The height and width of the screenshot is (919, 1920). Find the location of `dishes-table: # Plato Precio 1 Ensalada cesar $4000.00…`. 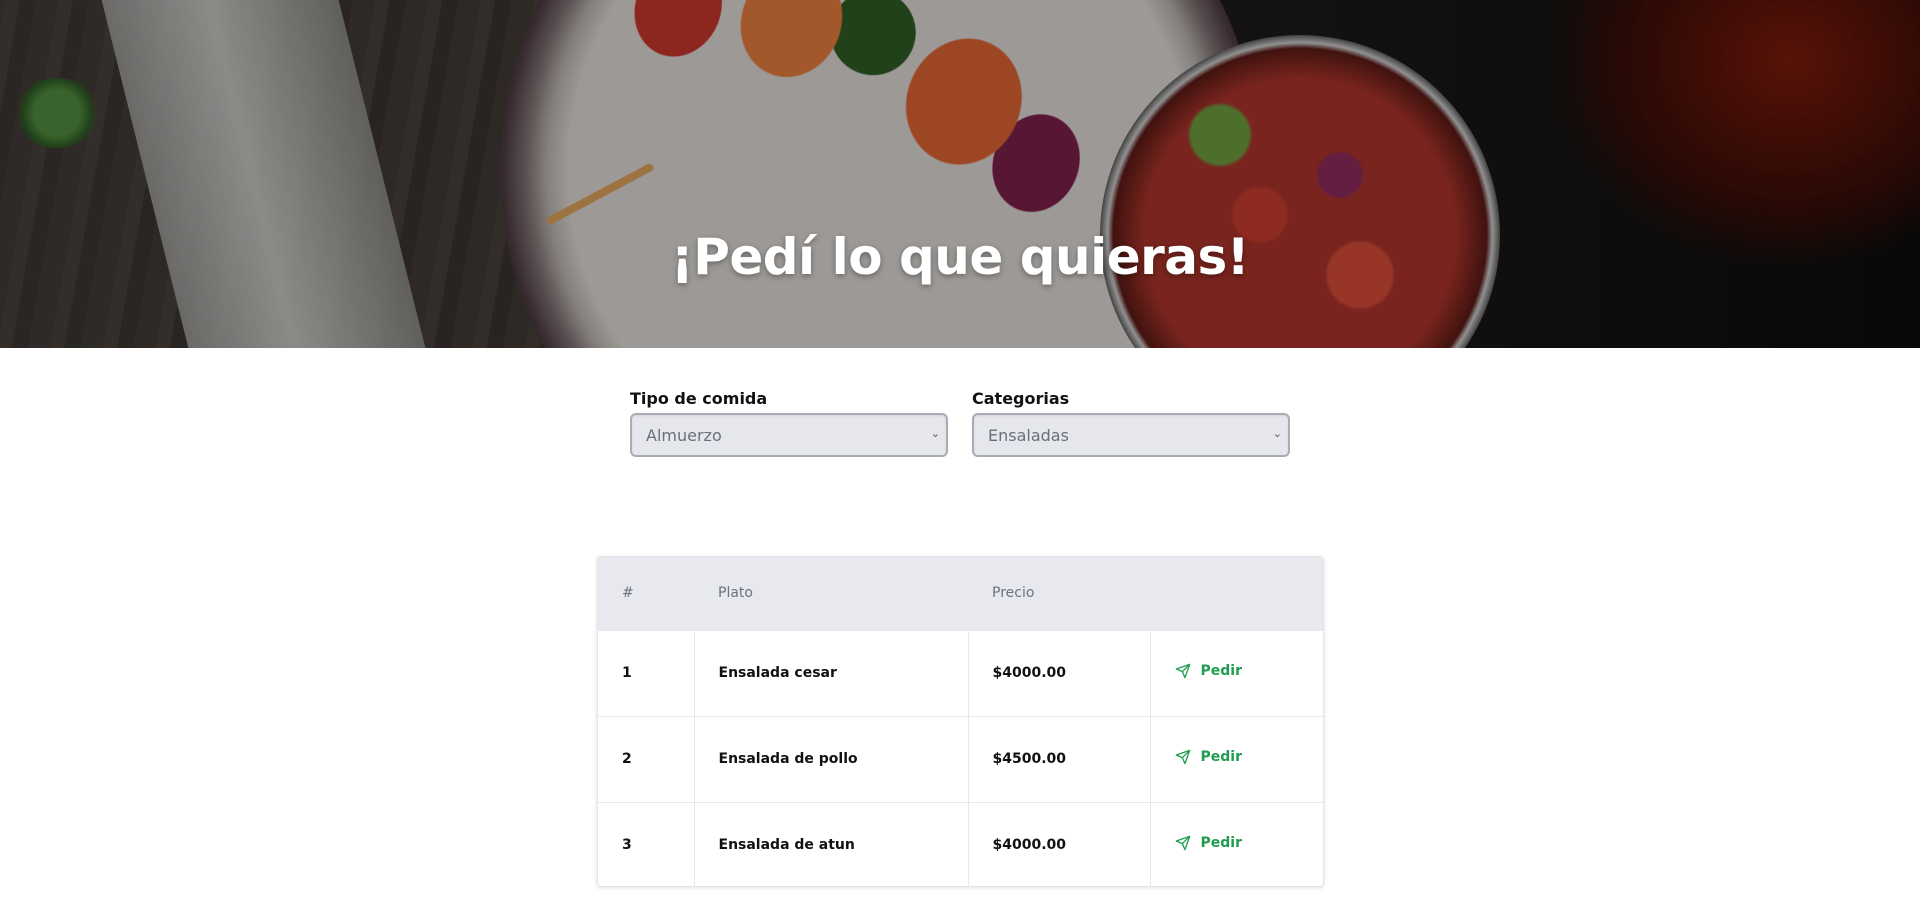

dishes-table: # Plato Precio 1 Ensalada cesar $4000.00… is located at coordinates (960, 721).